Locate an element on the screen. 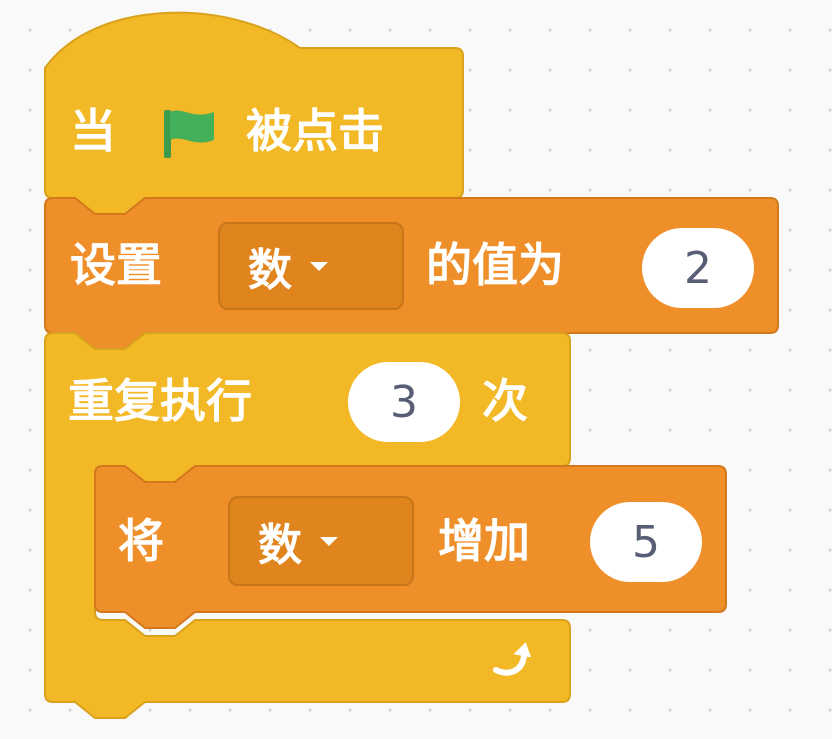 Image resolution: width=832 pixels, height=739 pixels. repeat-suffix-label: 次 is located at coordinates (505, 401).